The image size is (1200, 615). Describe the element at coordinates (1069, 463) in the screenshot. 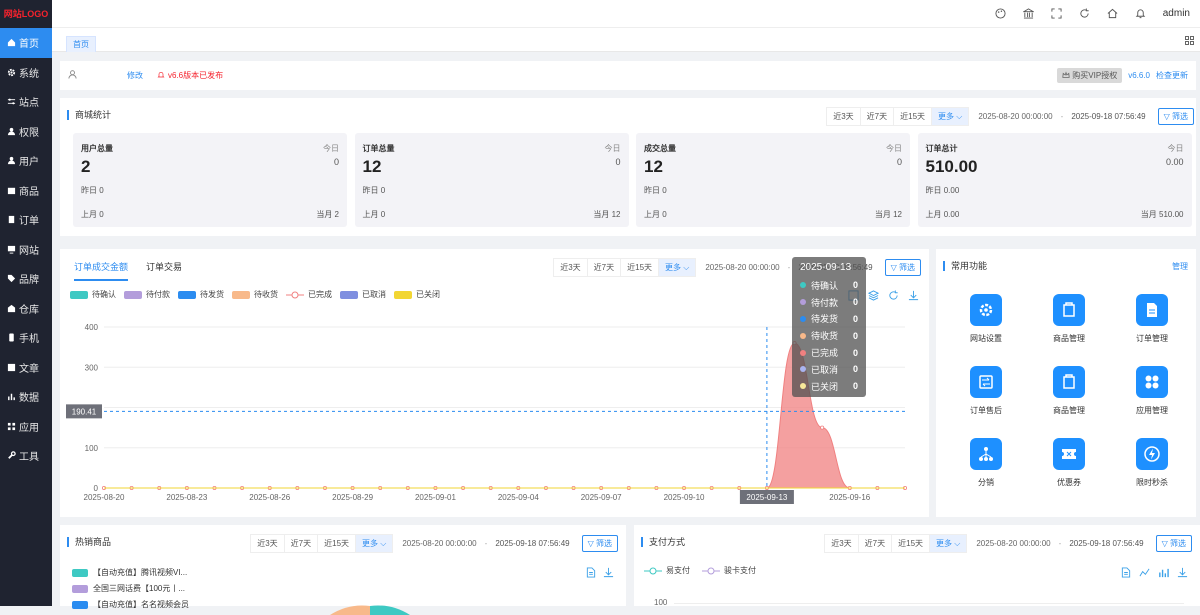

I see `function-item: 优惠券` at that location.